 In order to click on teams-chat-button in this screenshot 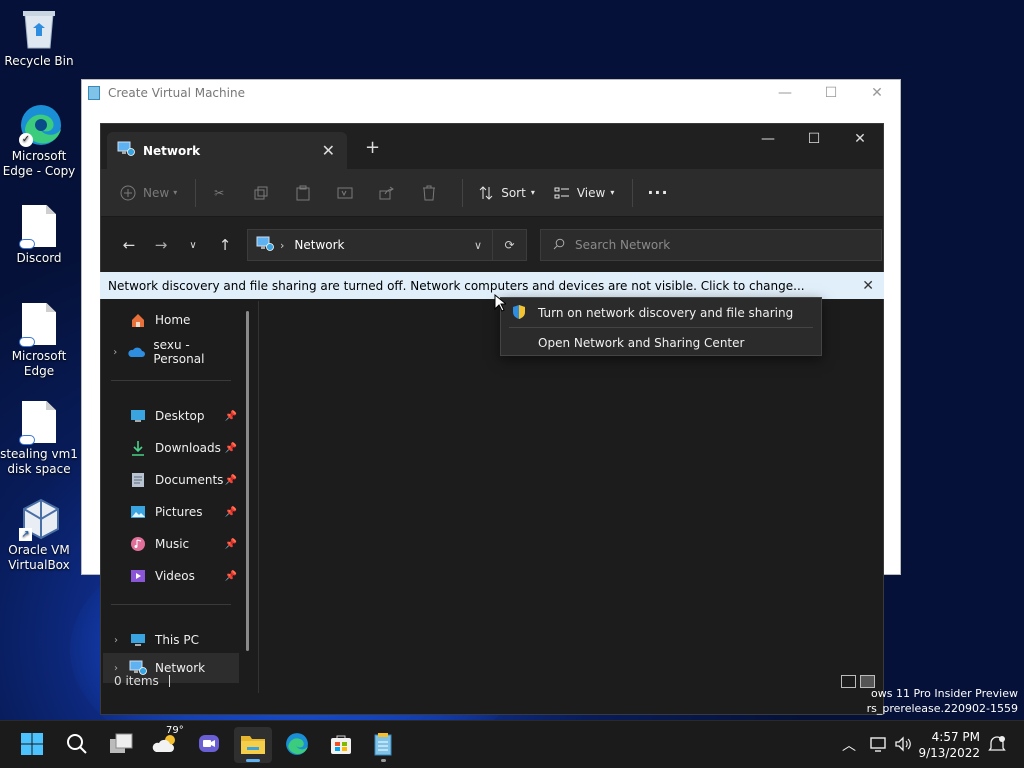, I will do `click(209, 745)`.